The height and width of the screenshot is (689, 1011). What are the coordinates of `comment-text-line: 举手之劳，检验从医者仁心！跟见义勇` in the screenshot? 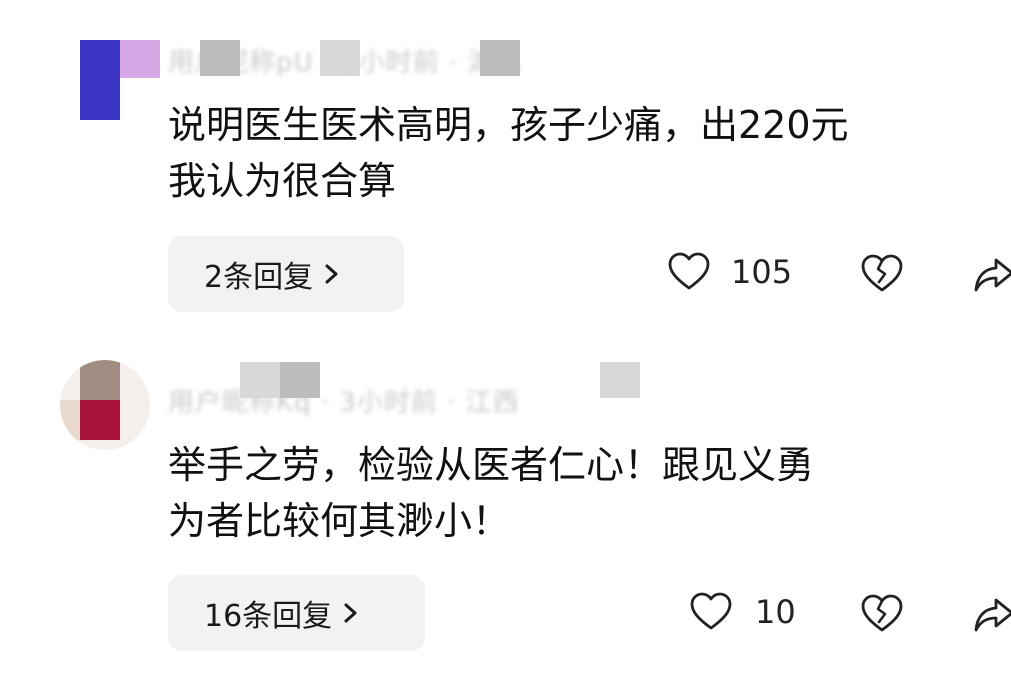 It's located at (491, 465).